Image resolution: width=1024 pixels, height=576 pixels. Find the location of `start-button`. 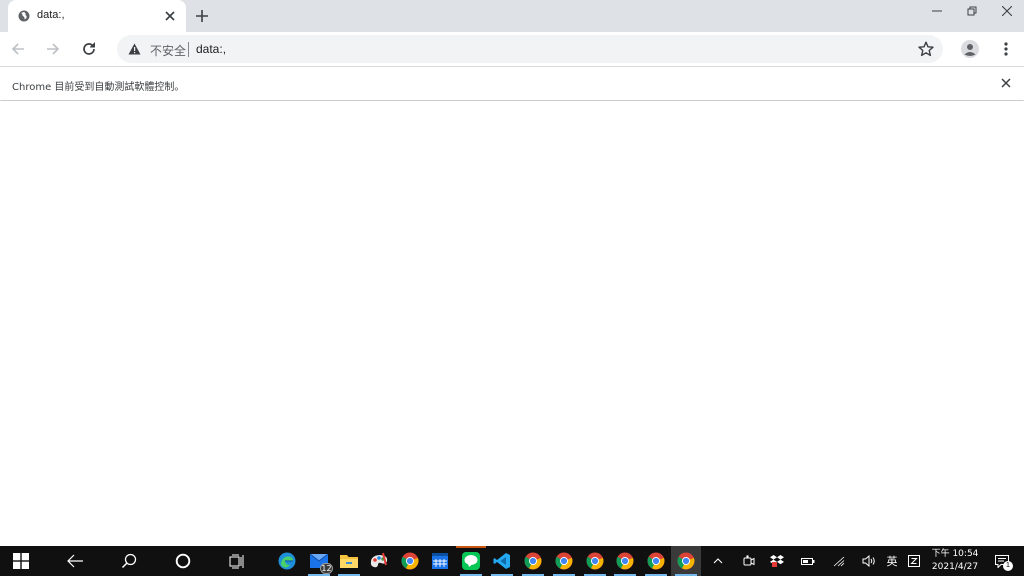

start-button is located at coordinates (21, 561).